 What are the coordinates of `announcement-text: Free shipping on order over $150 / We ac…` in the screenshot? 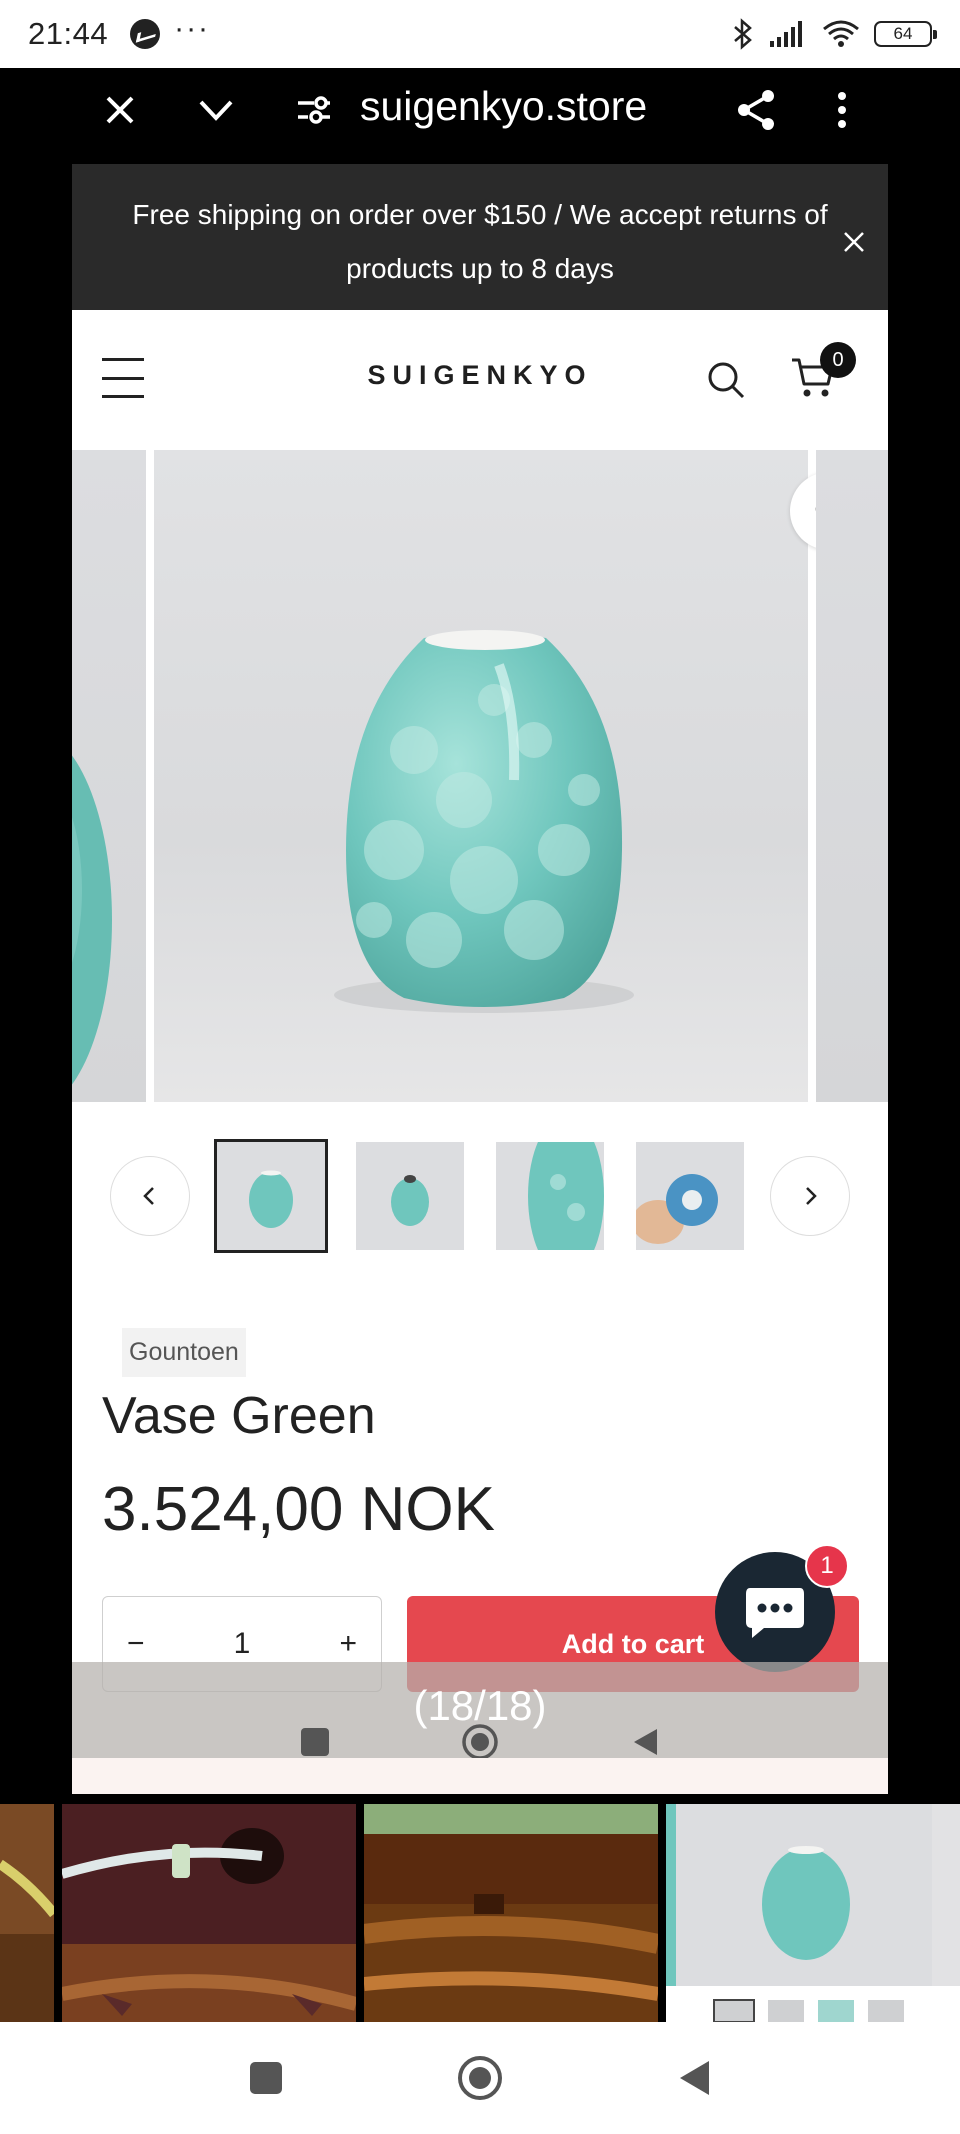 It's located at (480, 241).